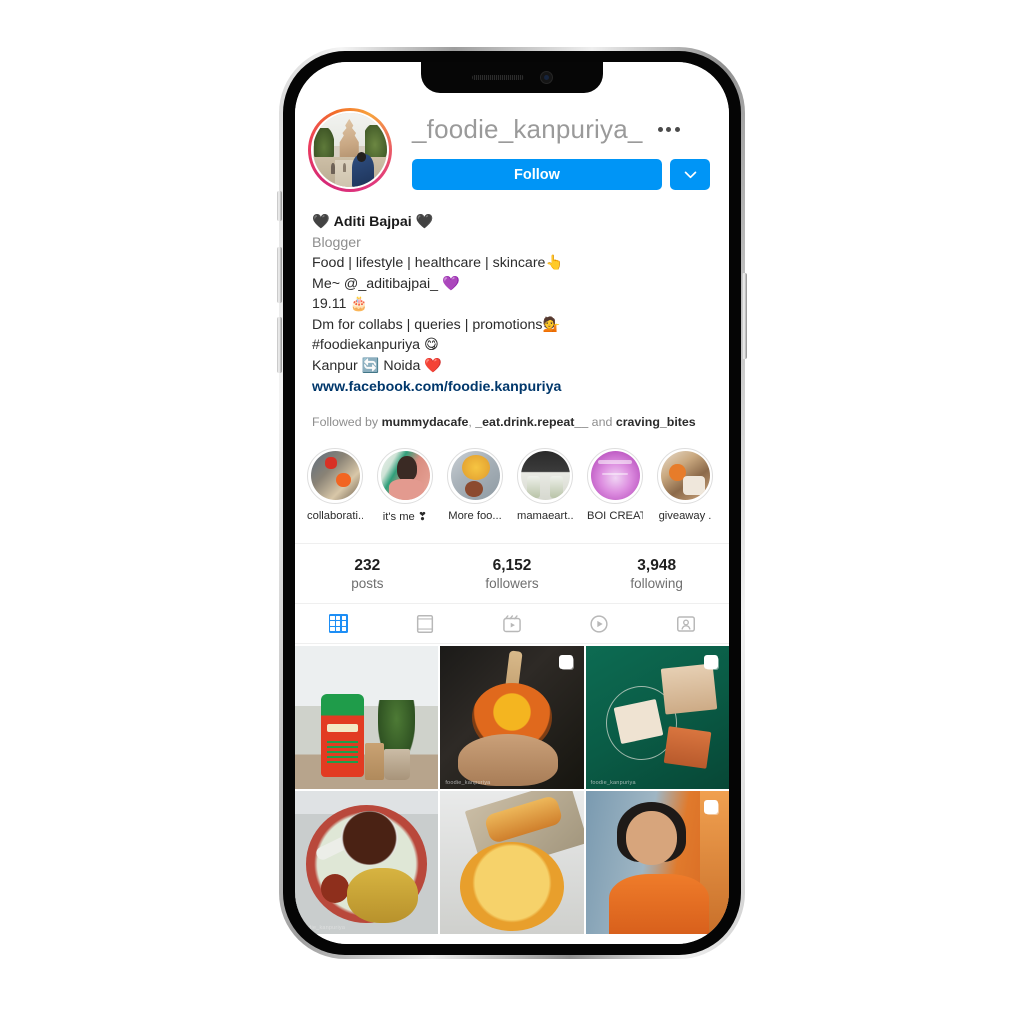  What do you see at coordinates (512, 583) in the screenshot?
I see `followers-label: followers` at bounding box center [512, 583].